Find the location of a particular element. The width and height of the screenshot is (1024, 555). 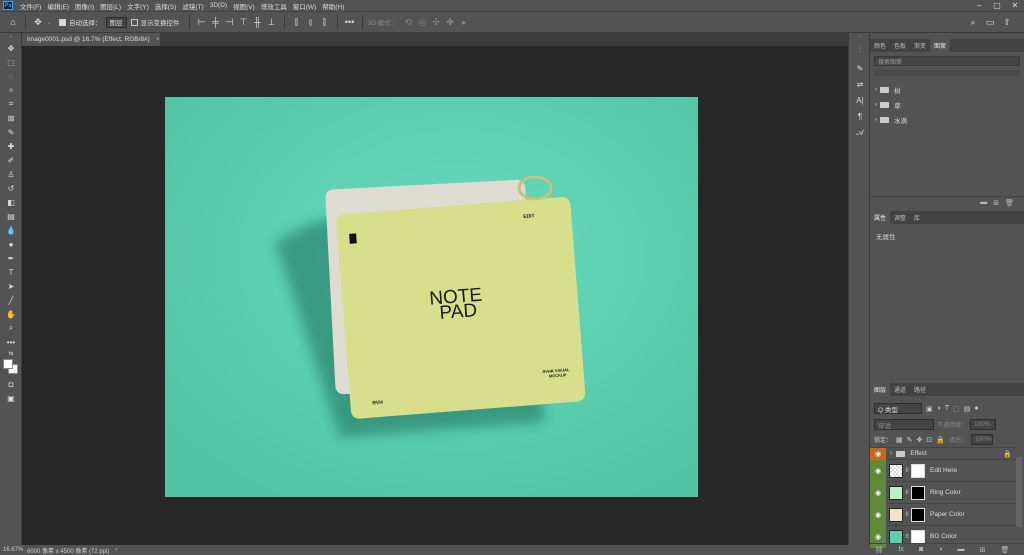

maximize-icon: ▢ is located at coordinates (997, 5).